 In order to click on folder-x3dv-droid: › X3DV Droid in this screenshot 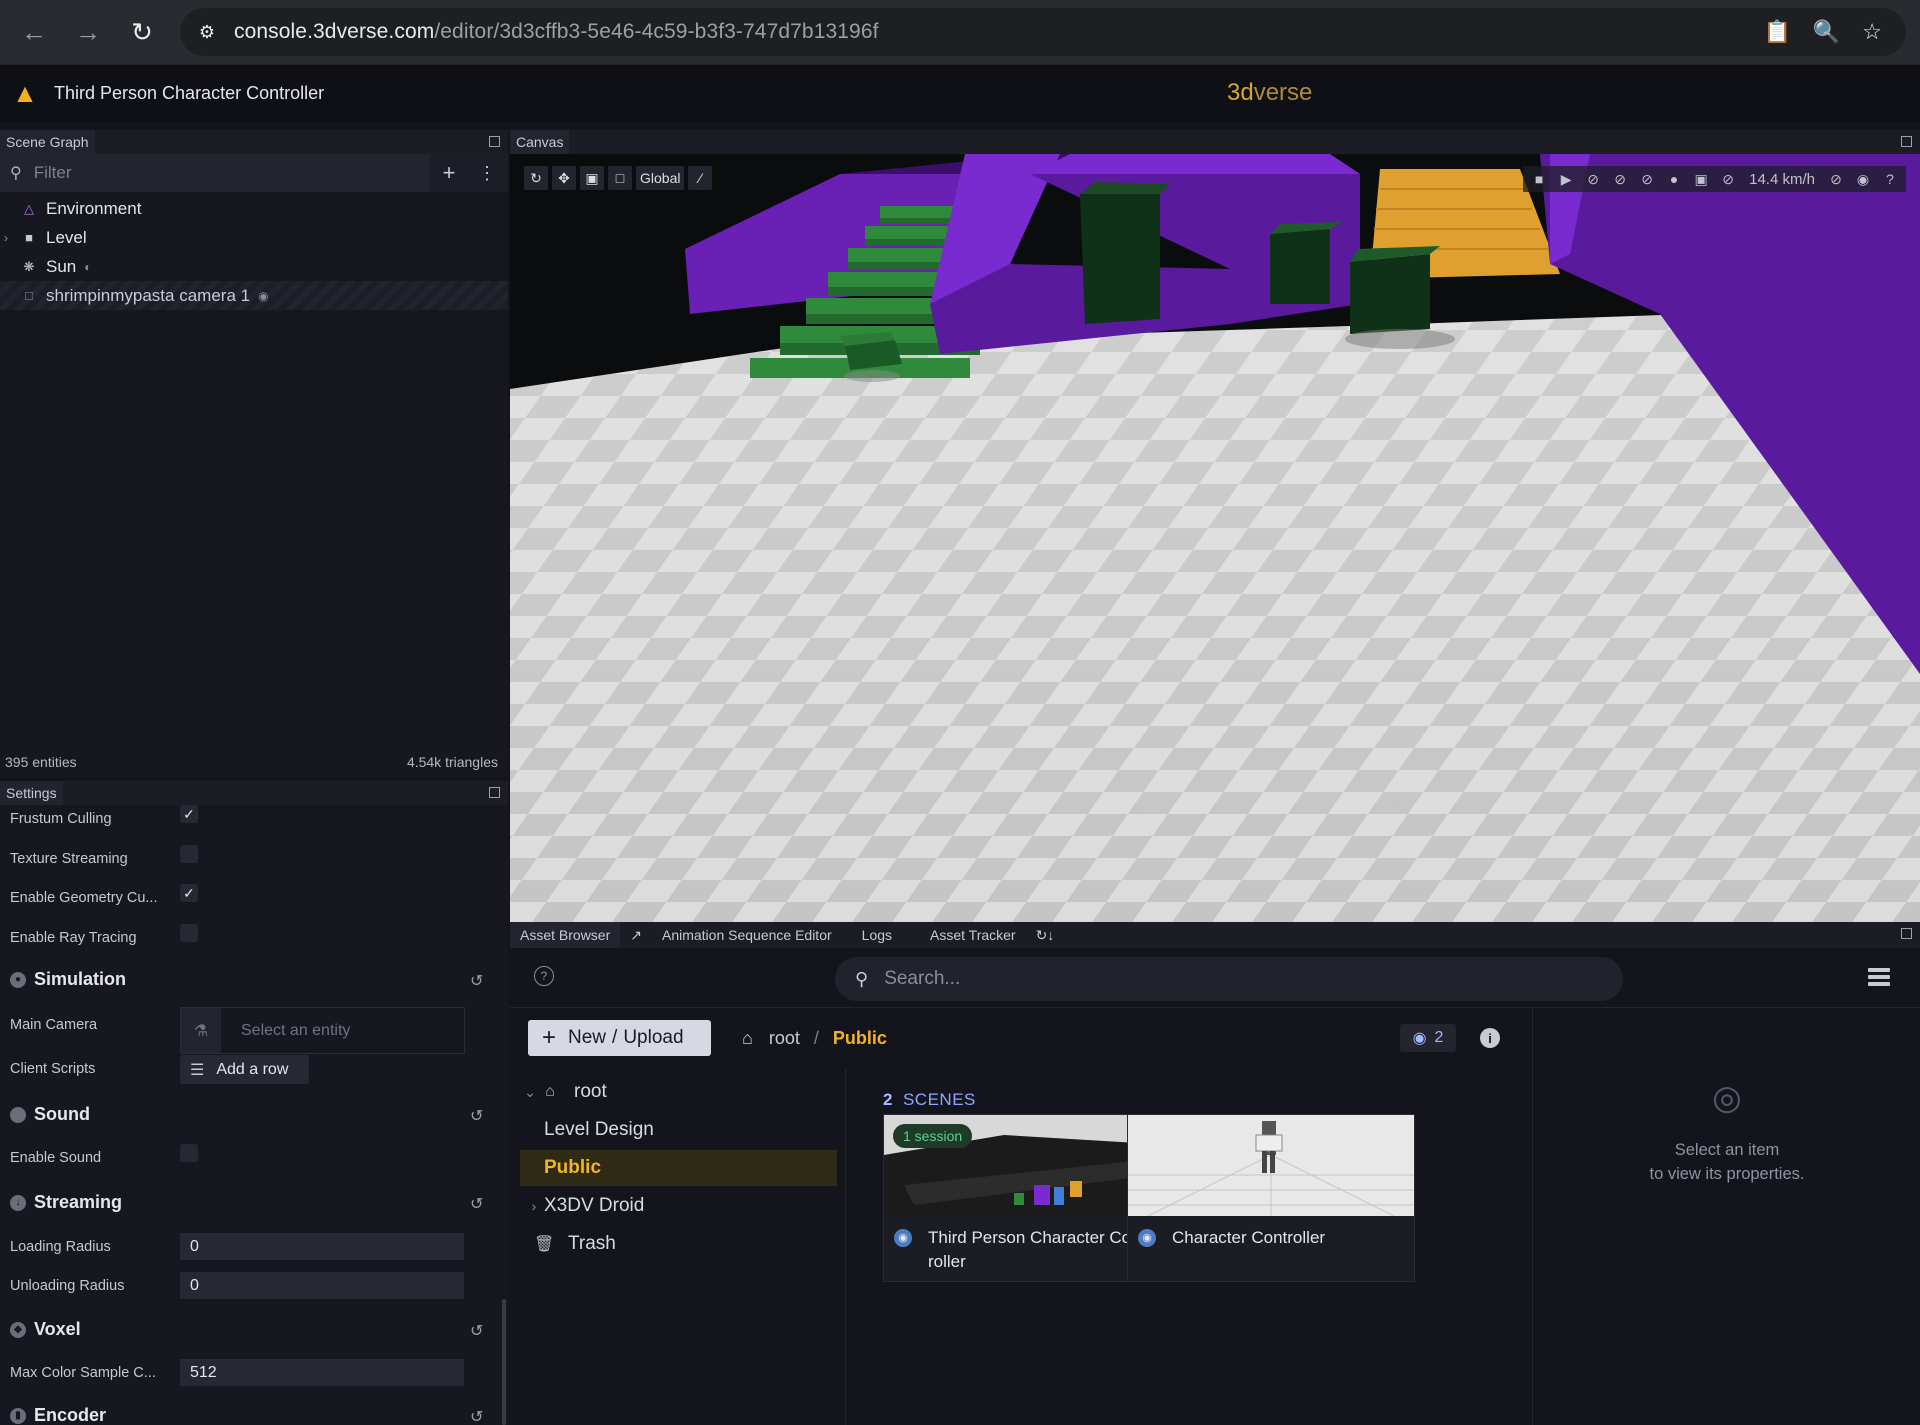, I will do `click(678, 1206)`.